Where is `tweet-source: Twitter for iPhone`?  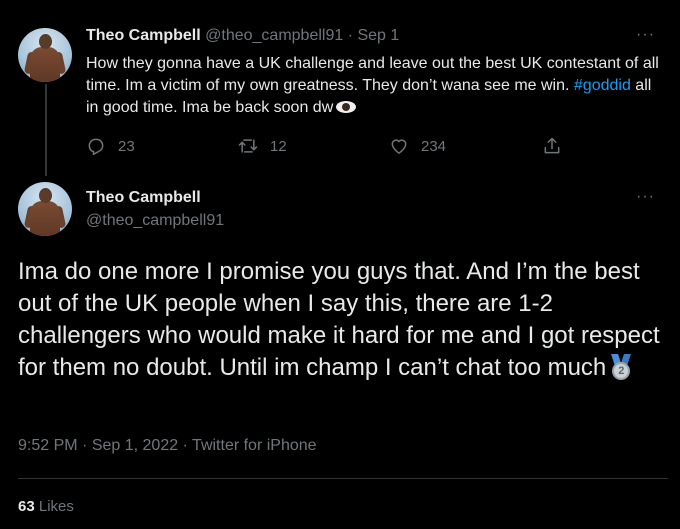
tweet-source: Twitter for iPhone is located at coordinates (254, 445).